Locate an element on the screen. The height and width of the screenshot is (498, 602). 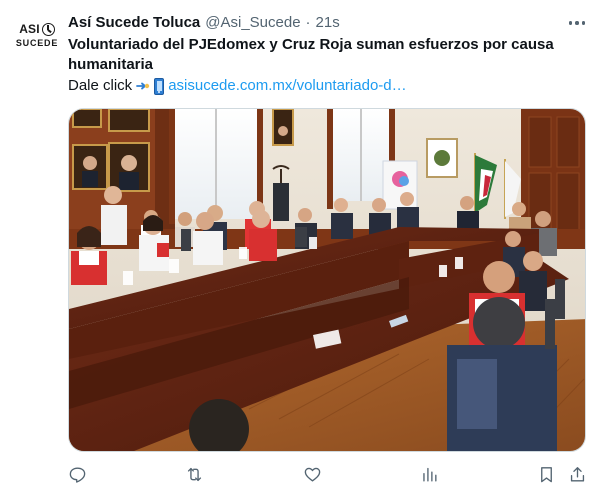
action-bar is located at coordinates (327, 474).